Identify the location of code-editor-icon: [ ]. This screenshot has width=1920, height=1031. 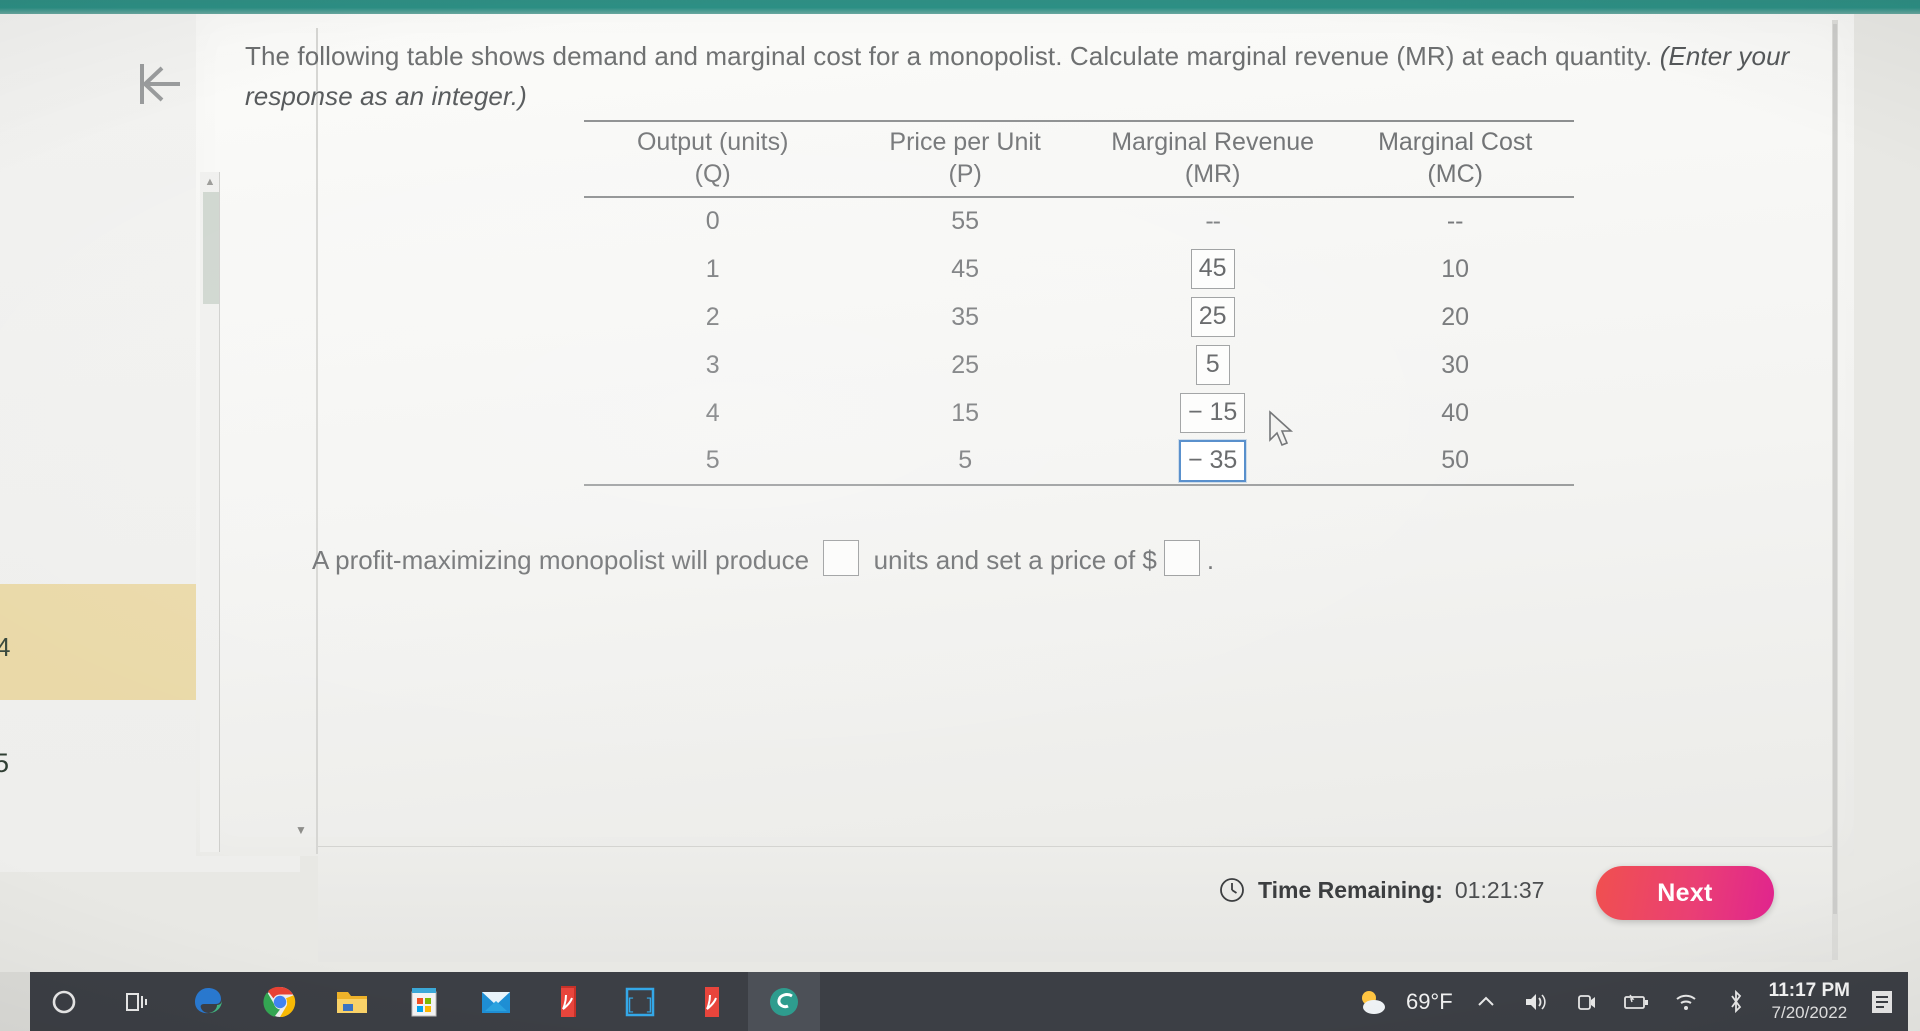
(640, 1001).